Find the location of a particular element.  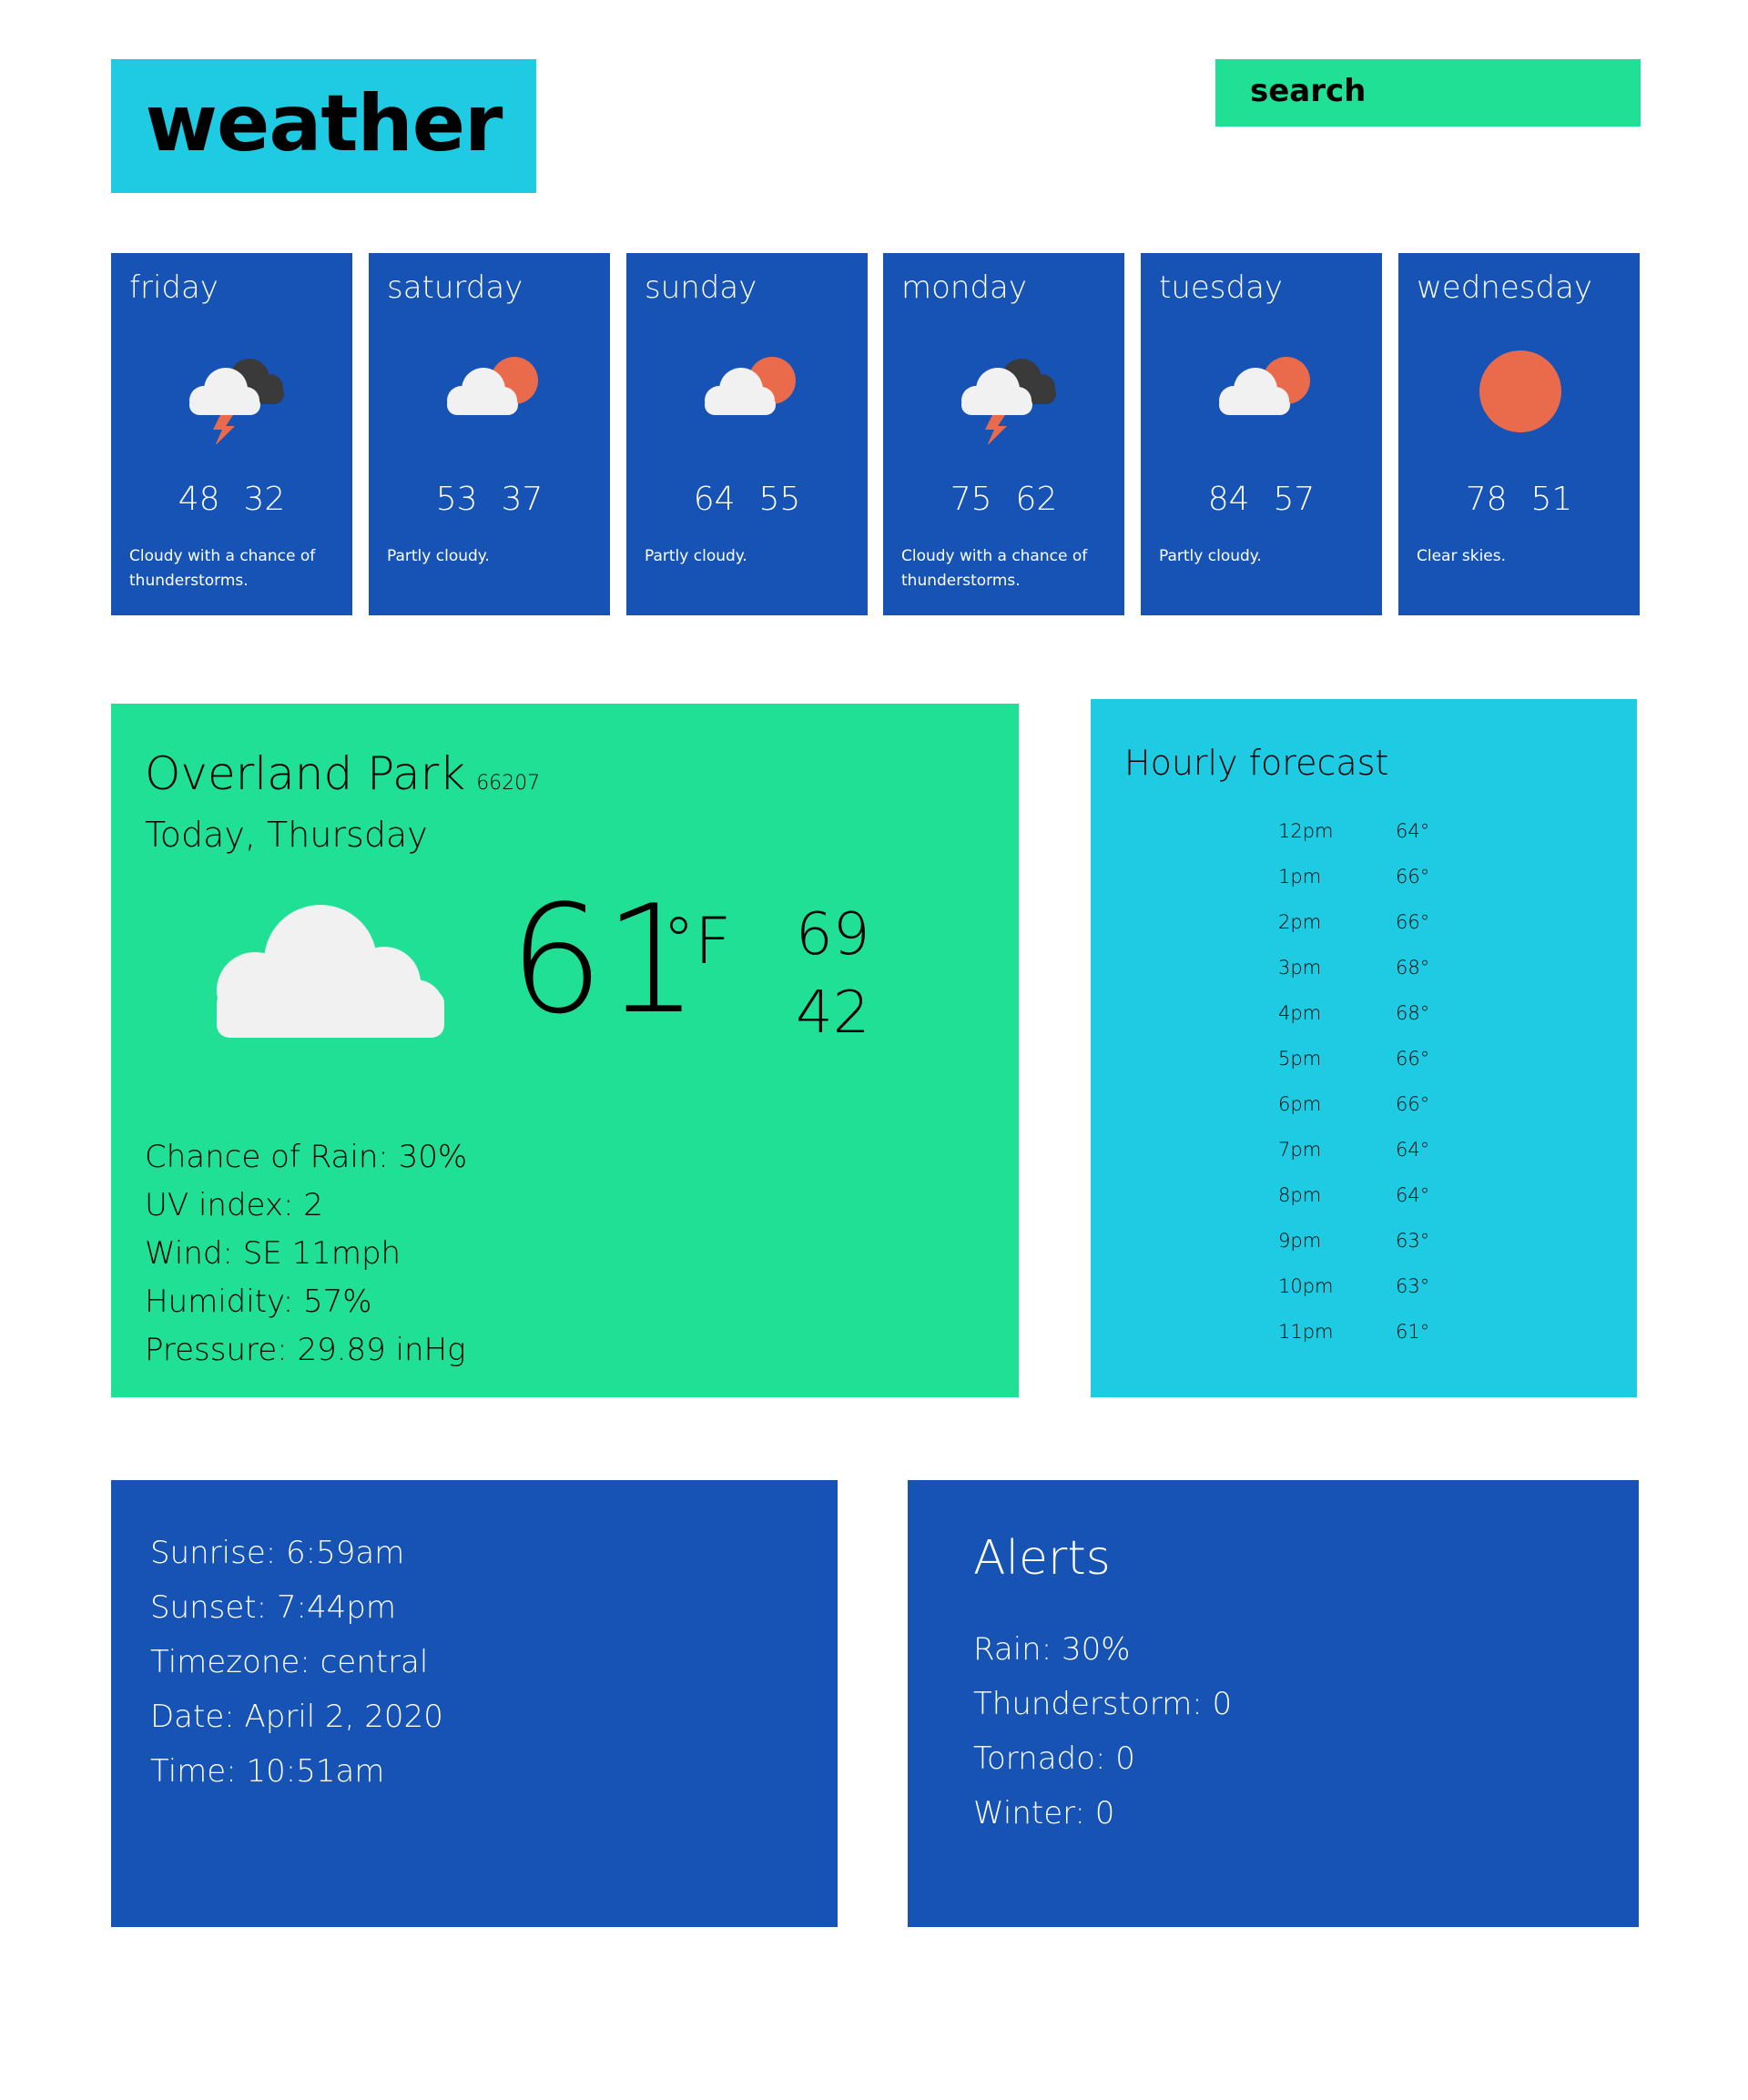

forecast-low: 62 is located at coordinates (1036, 499).